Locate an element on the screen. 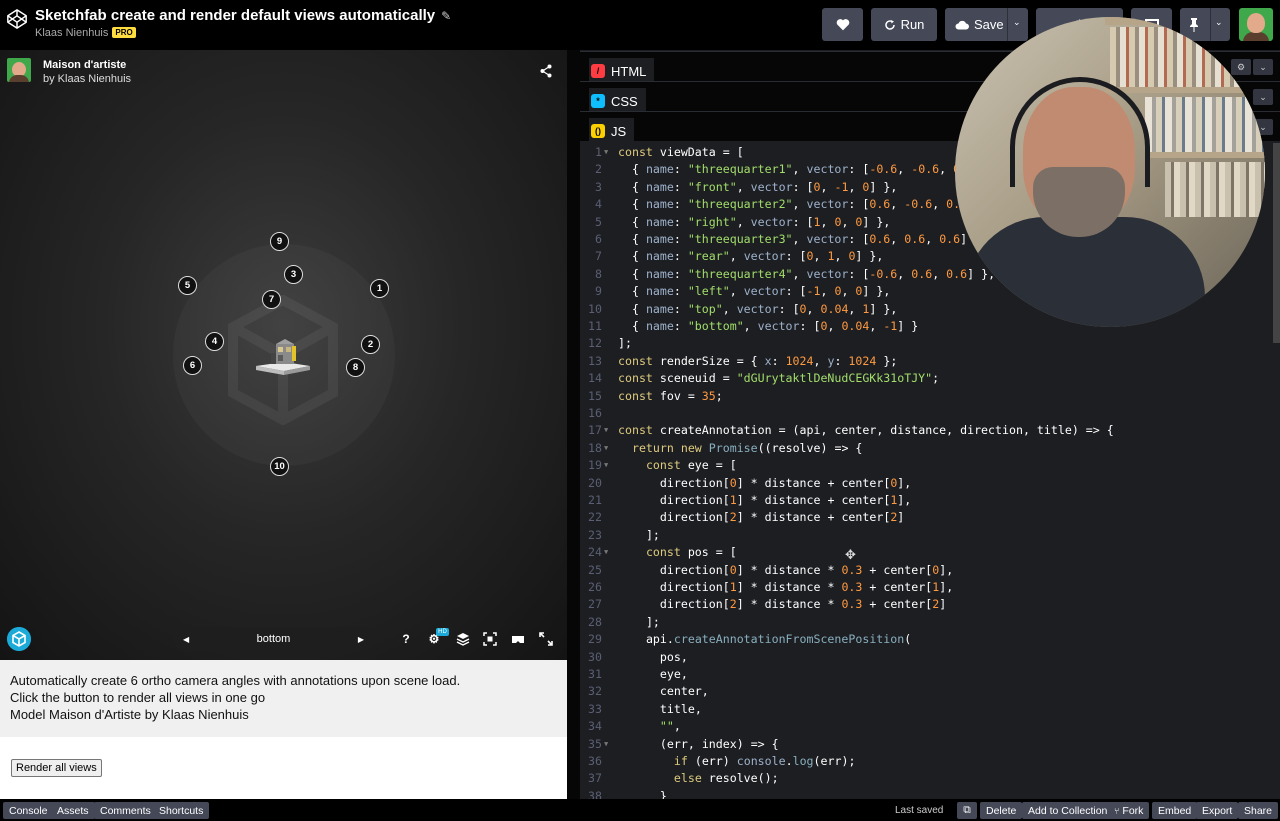 Image resolution: width=1280 pixels, height=821 pixels. layers-icon is located at coordinates (463, 639).